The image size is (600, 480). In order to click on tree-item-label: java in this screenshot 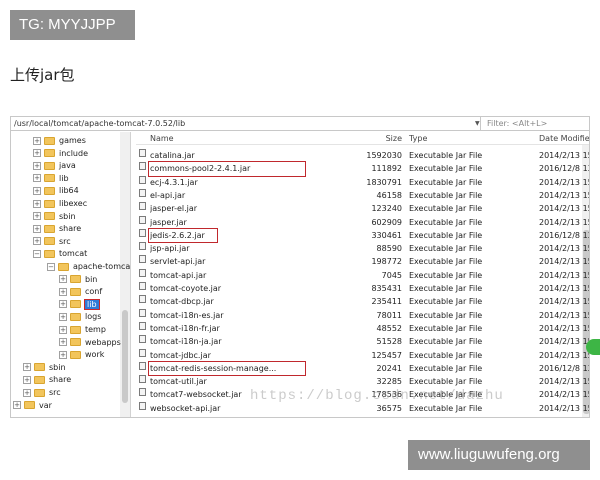, I will do `click(67, 166)`.